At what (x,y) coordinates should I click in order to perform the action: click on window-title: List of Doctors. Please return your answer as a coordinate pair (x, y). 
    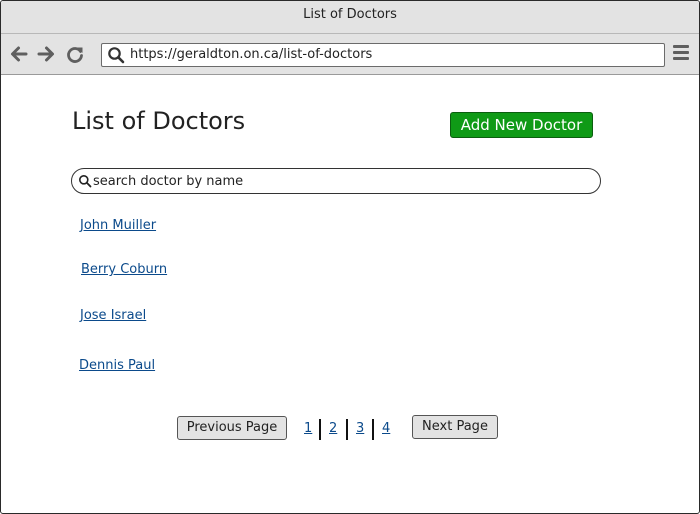
    Looking at the image, I should click on (350, 14).